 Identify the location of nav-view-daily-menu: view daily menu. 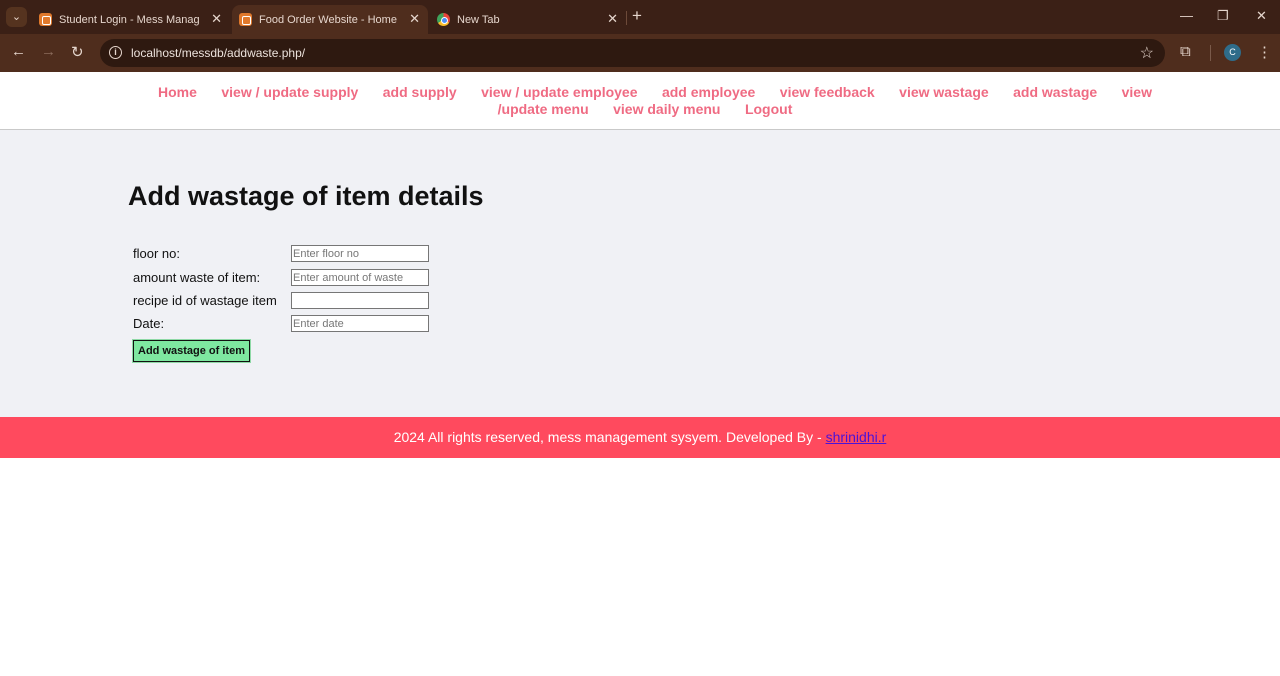
(666, 109).